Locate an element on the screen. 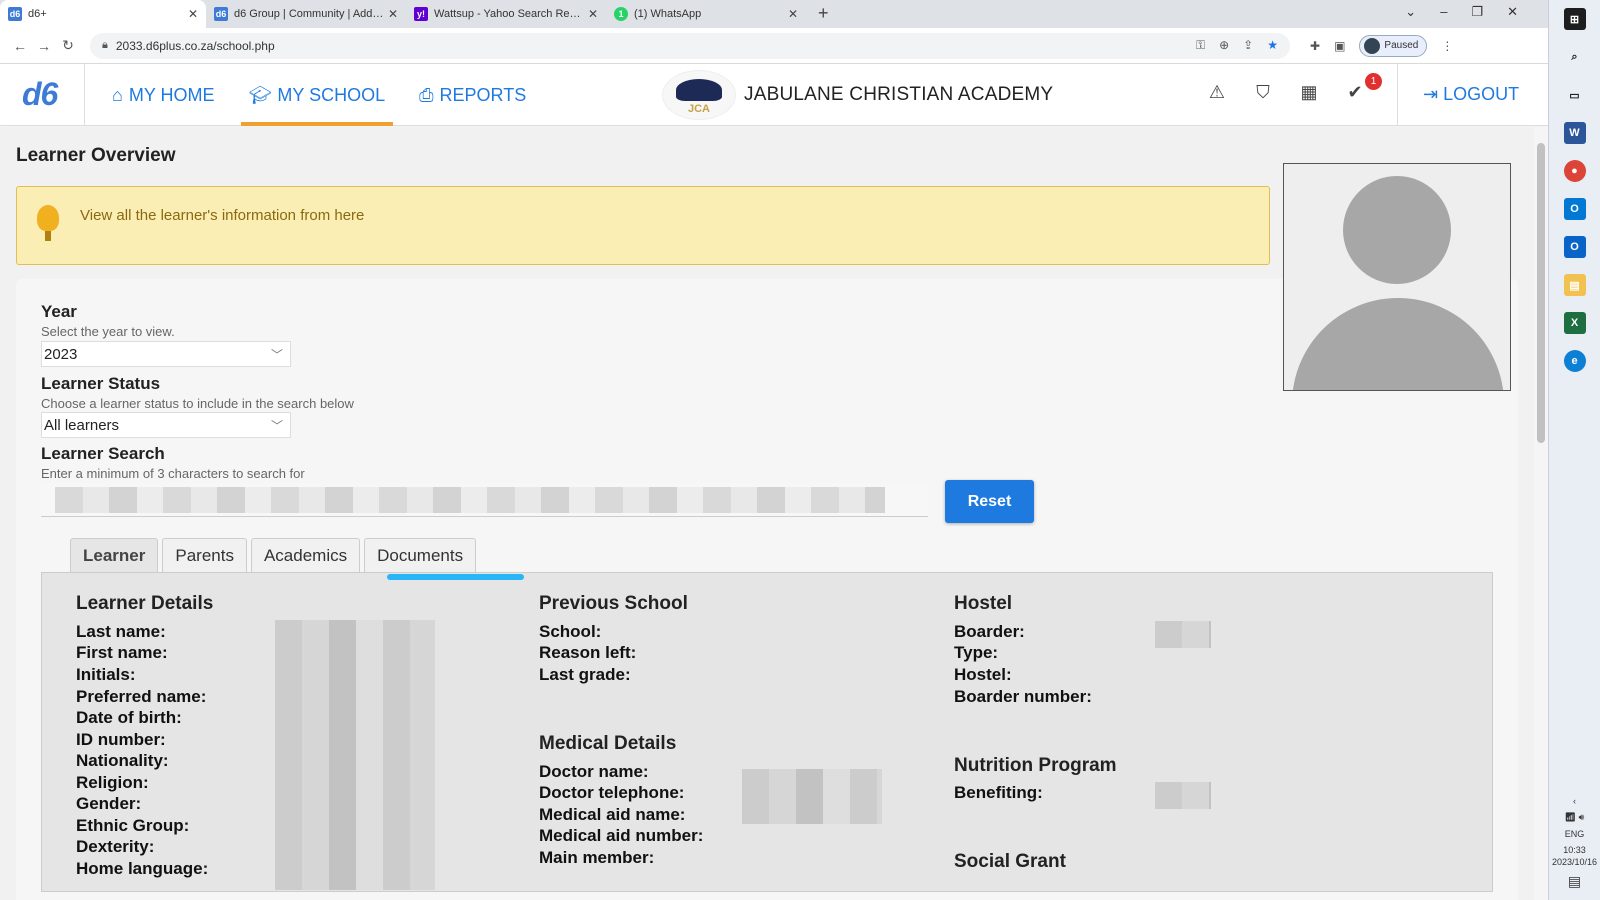  redacted-search-value is located at coordinates (470, 500).